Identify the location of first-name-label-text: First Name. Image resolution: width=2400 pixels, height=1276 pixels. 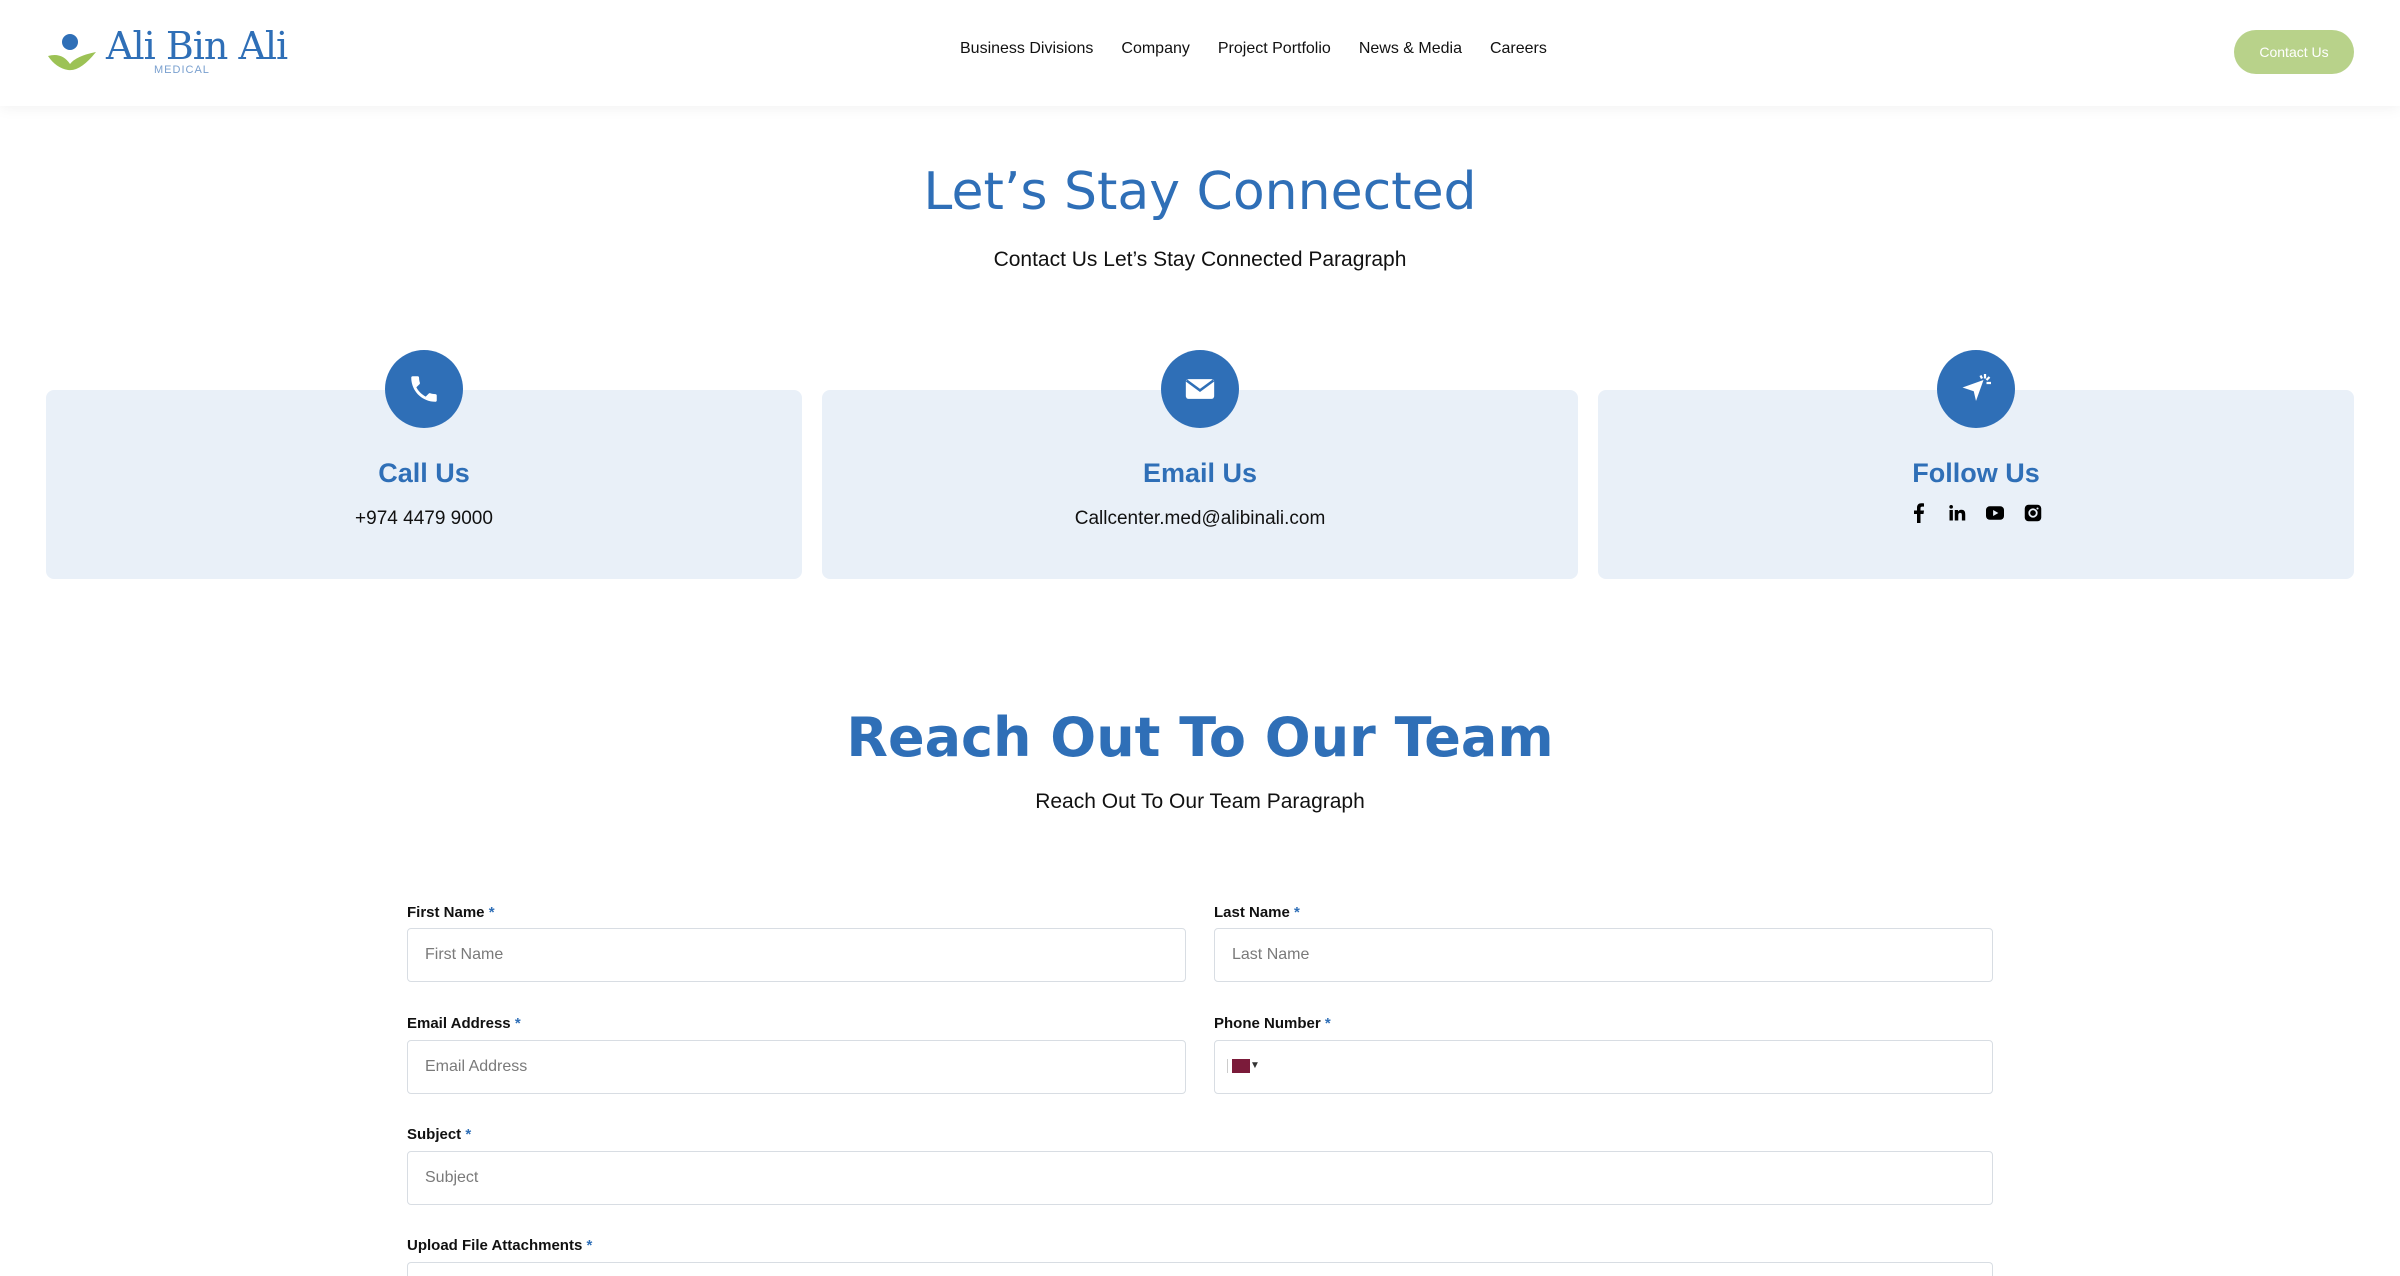
(446, 912).